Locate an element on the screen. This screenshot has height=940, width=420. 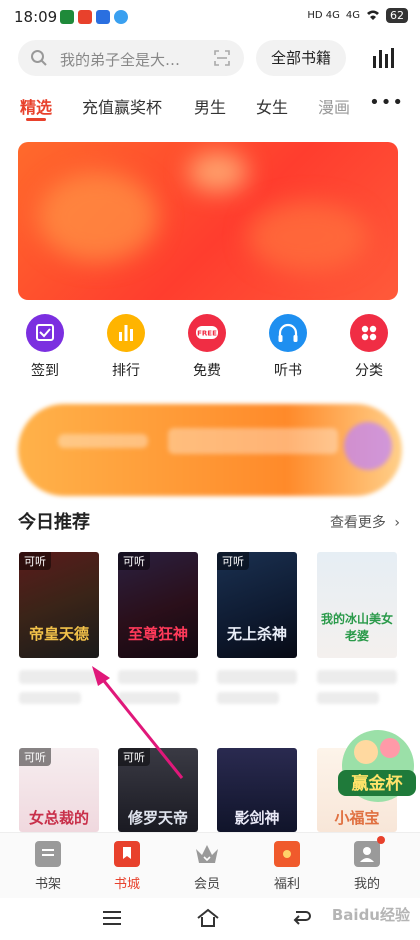
calendar-check-icon is located at coordinates (45, 333).